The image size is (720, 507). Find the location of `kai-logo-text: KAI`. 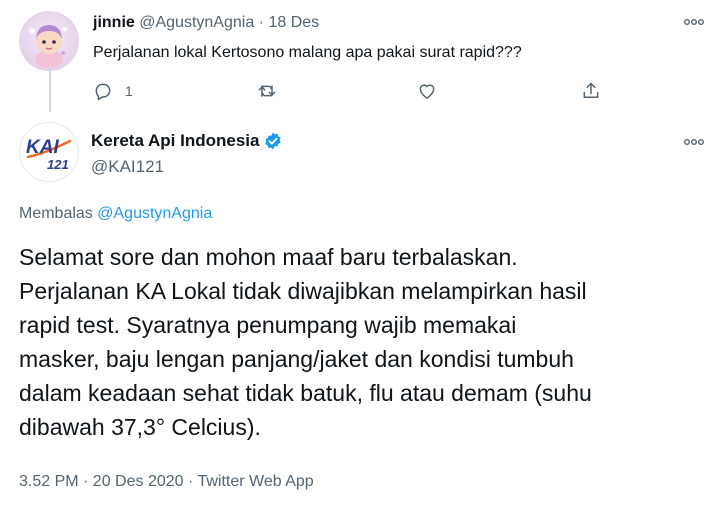

kai-logo-text: KAI is located at coordinates (42, 147).